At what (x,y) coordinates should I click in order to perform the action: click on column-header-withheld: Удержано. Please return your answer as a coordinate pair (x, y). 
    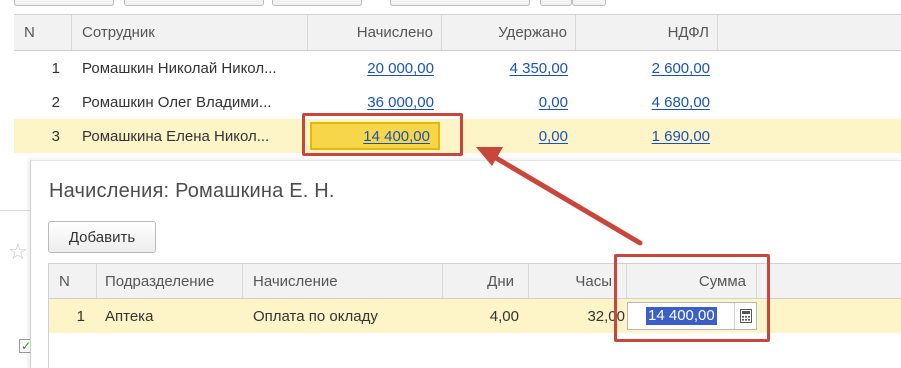
    Looking at the image, I should click on (509, 32).